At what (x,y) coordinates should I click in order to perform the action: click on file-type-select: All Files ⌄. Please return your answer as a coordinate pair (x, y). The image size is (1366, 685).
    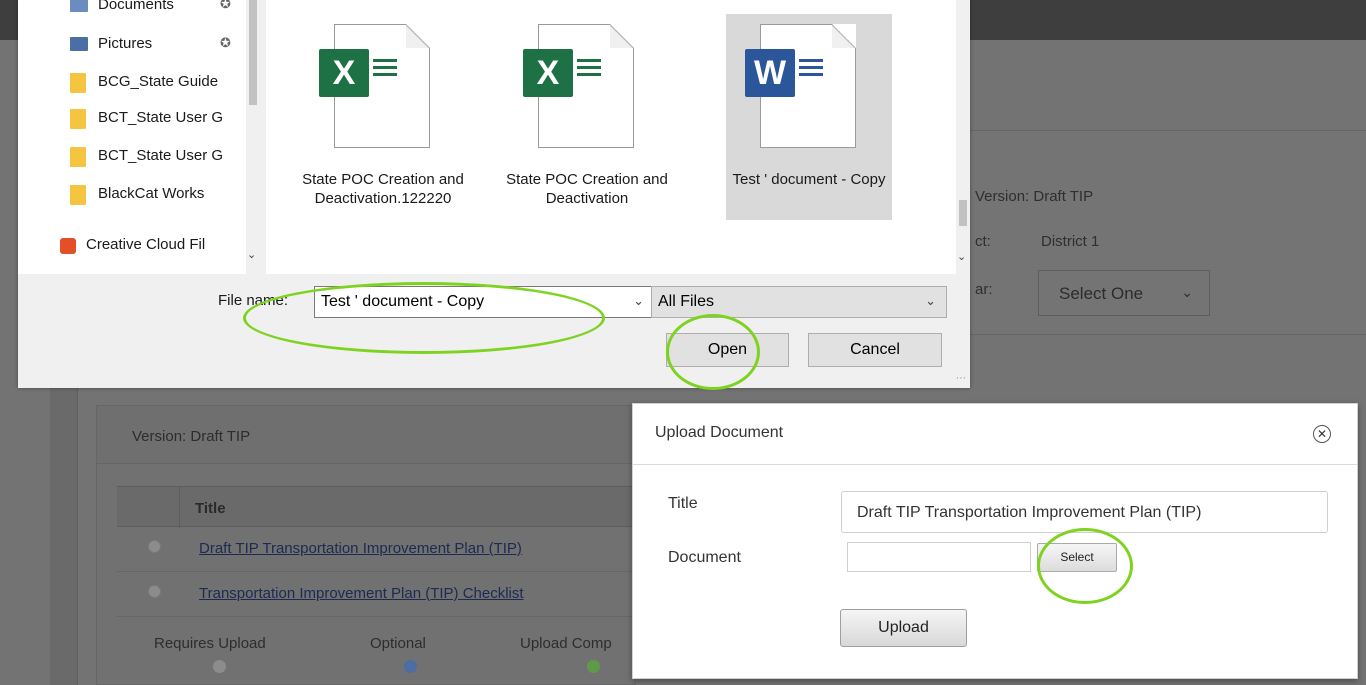
    Looking at the image, I should click on (799, 302).